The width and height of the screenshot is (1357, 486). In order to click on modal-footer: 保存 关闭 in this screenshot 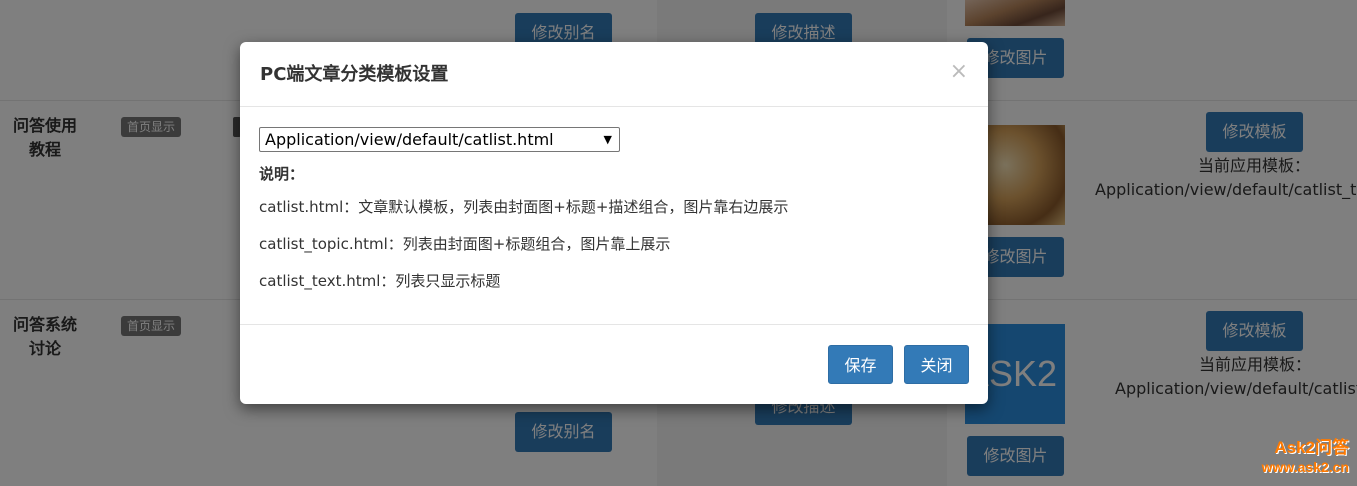, I will do `click(614, 364)`.